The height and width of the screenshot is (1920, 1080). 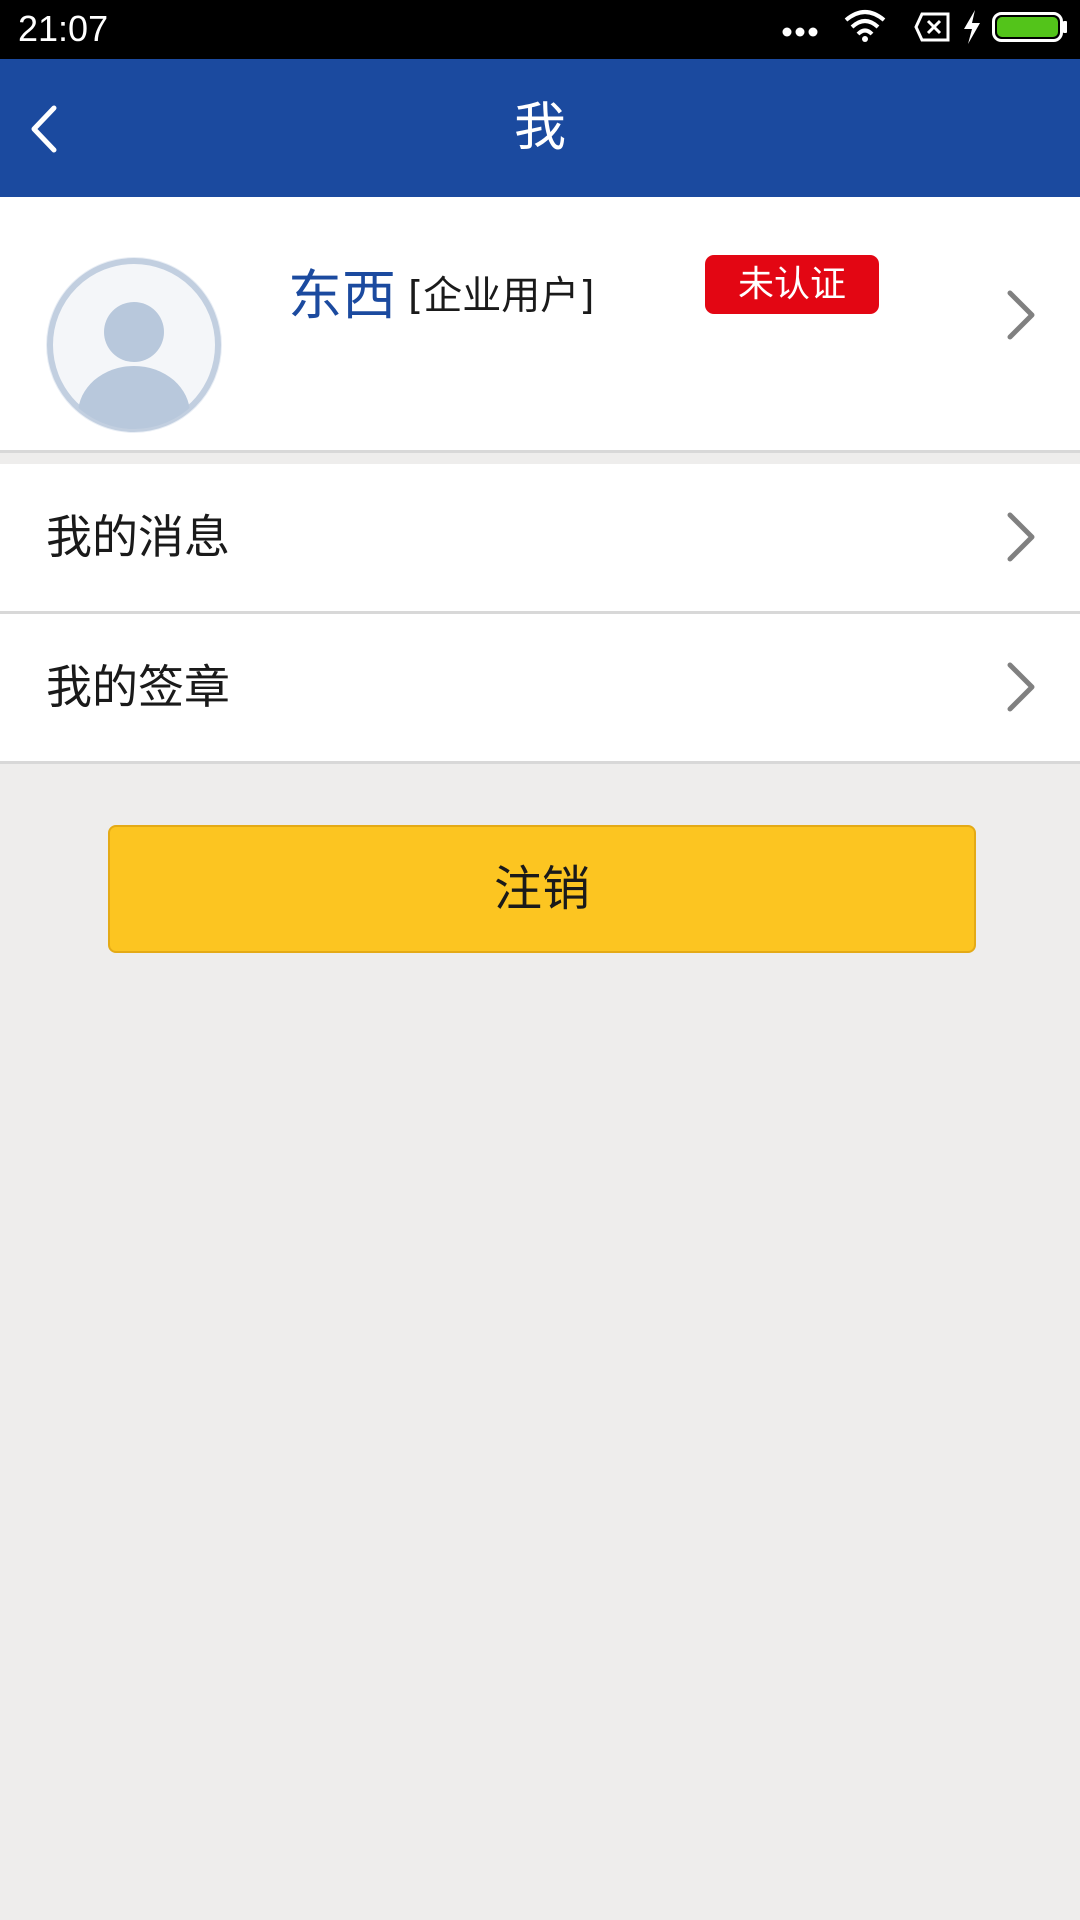 I want to click on no-sim-icon, so click(x=932, y=27).